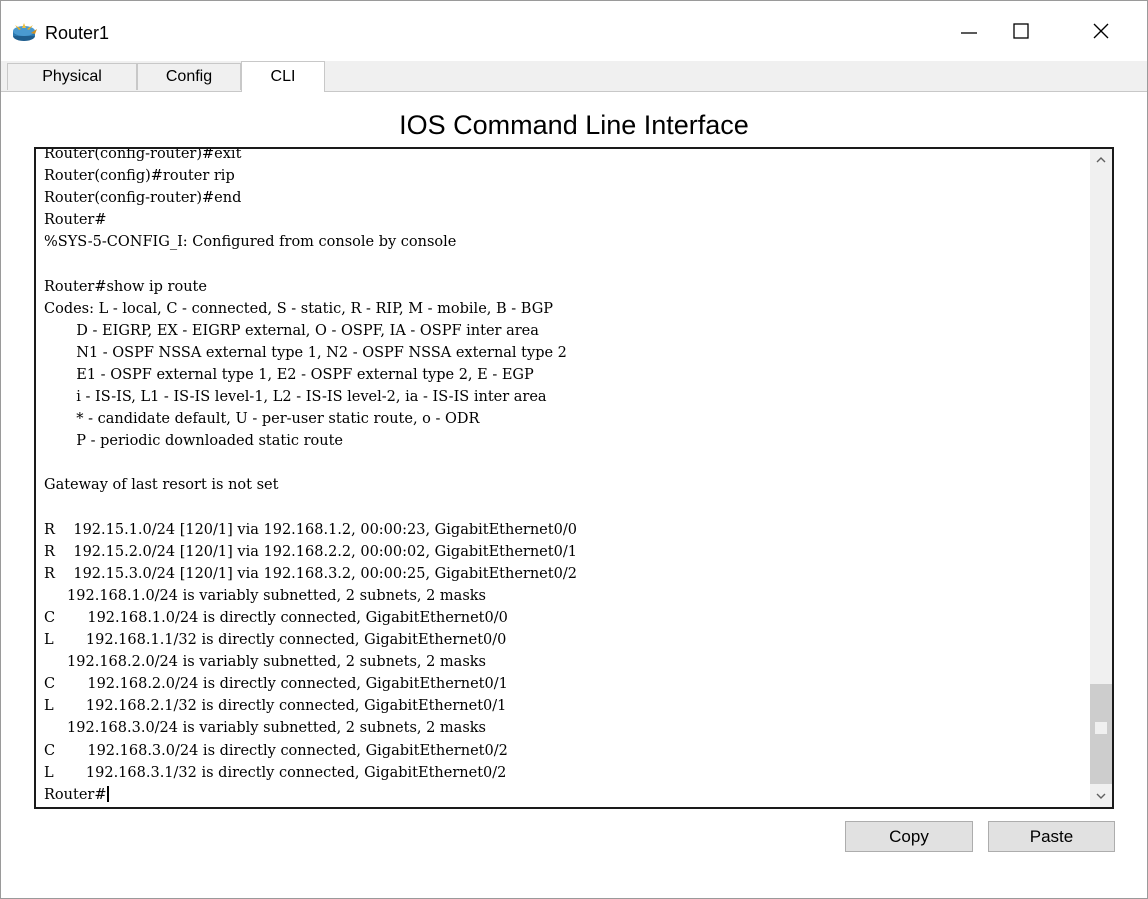 The image size is (1148, 899). Describe the element at coordinates (574, 31) in the screenshot. I see `title-bar: Router1` at that location.